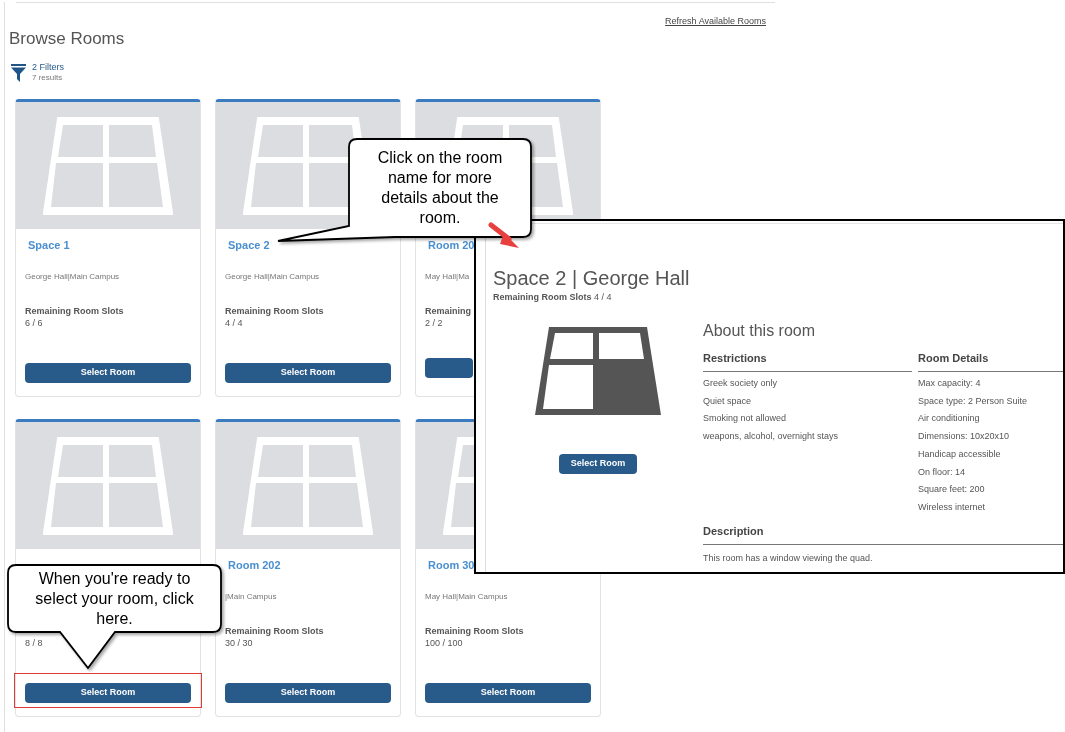 This screenshot has width=1065, height=732. I want to click on detail-title: Space 2 | George Hall, so click(592, 278).